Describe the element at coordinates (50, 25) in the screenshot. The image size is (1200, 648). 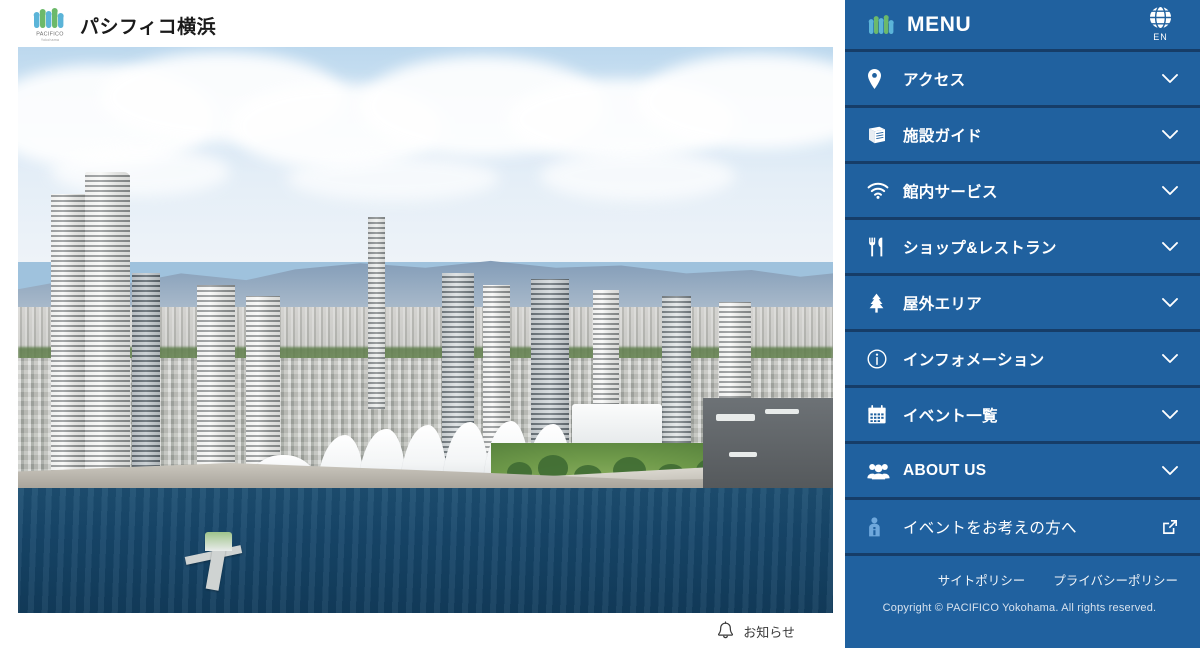
I see `pacifico-logo-mark: PACIFICO Yokohama` at that location.